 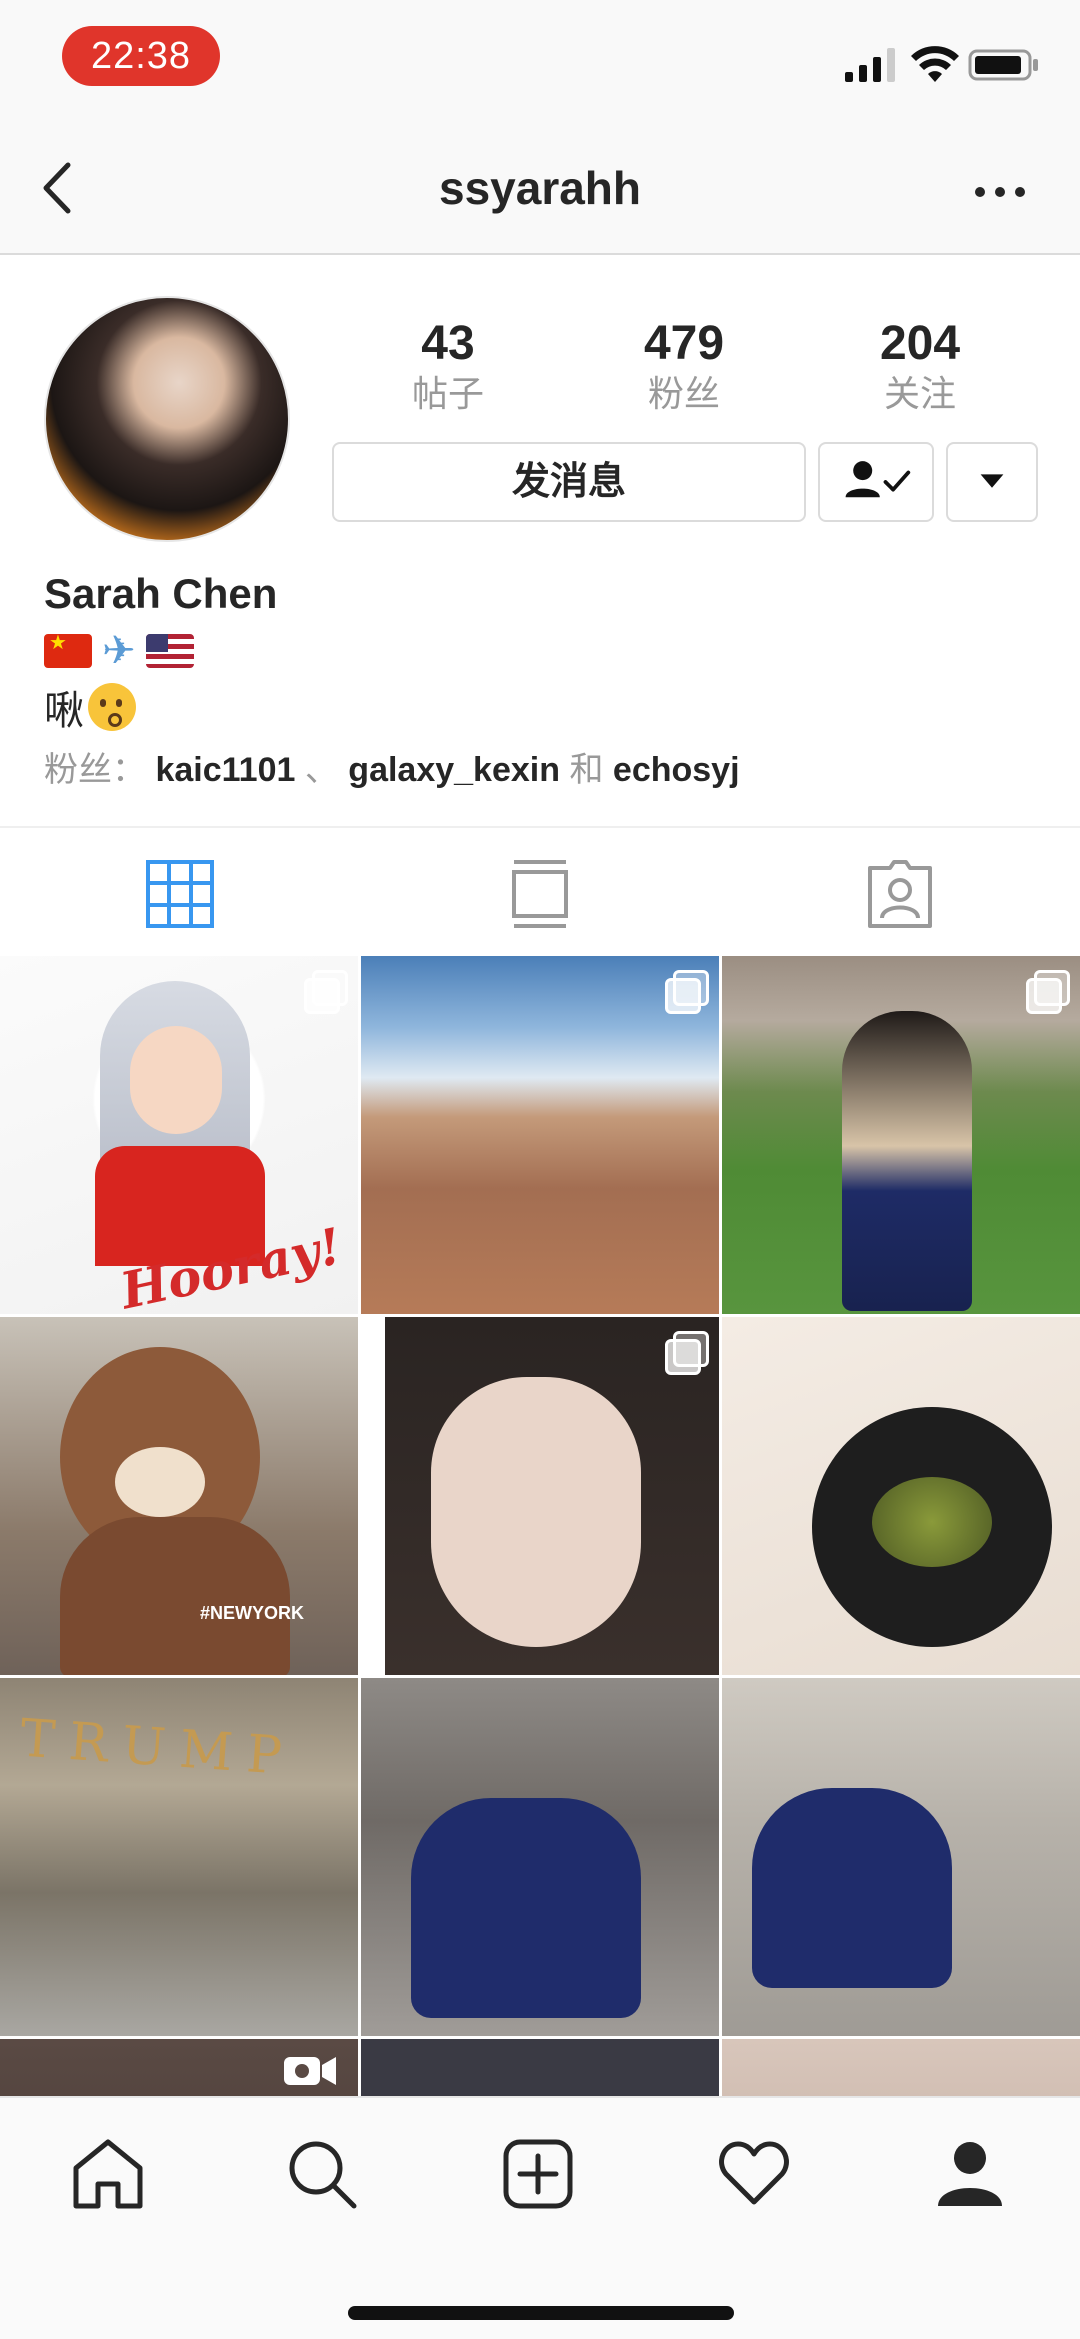 I want to click on follower-link-3: echosyj, so click(x=676, y=770).